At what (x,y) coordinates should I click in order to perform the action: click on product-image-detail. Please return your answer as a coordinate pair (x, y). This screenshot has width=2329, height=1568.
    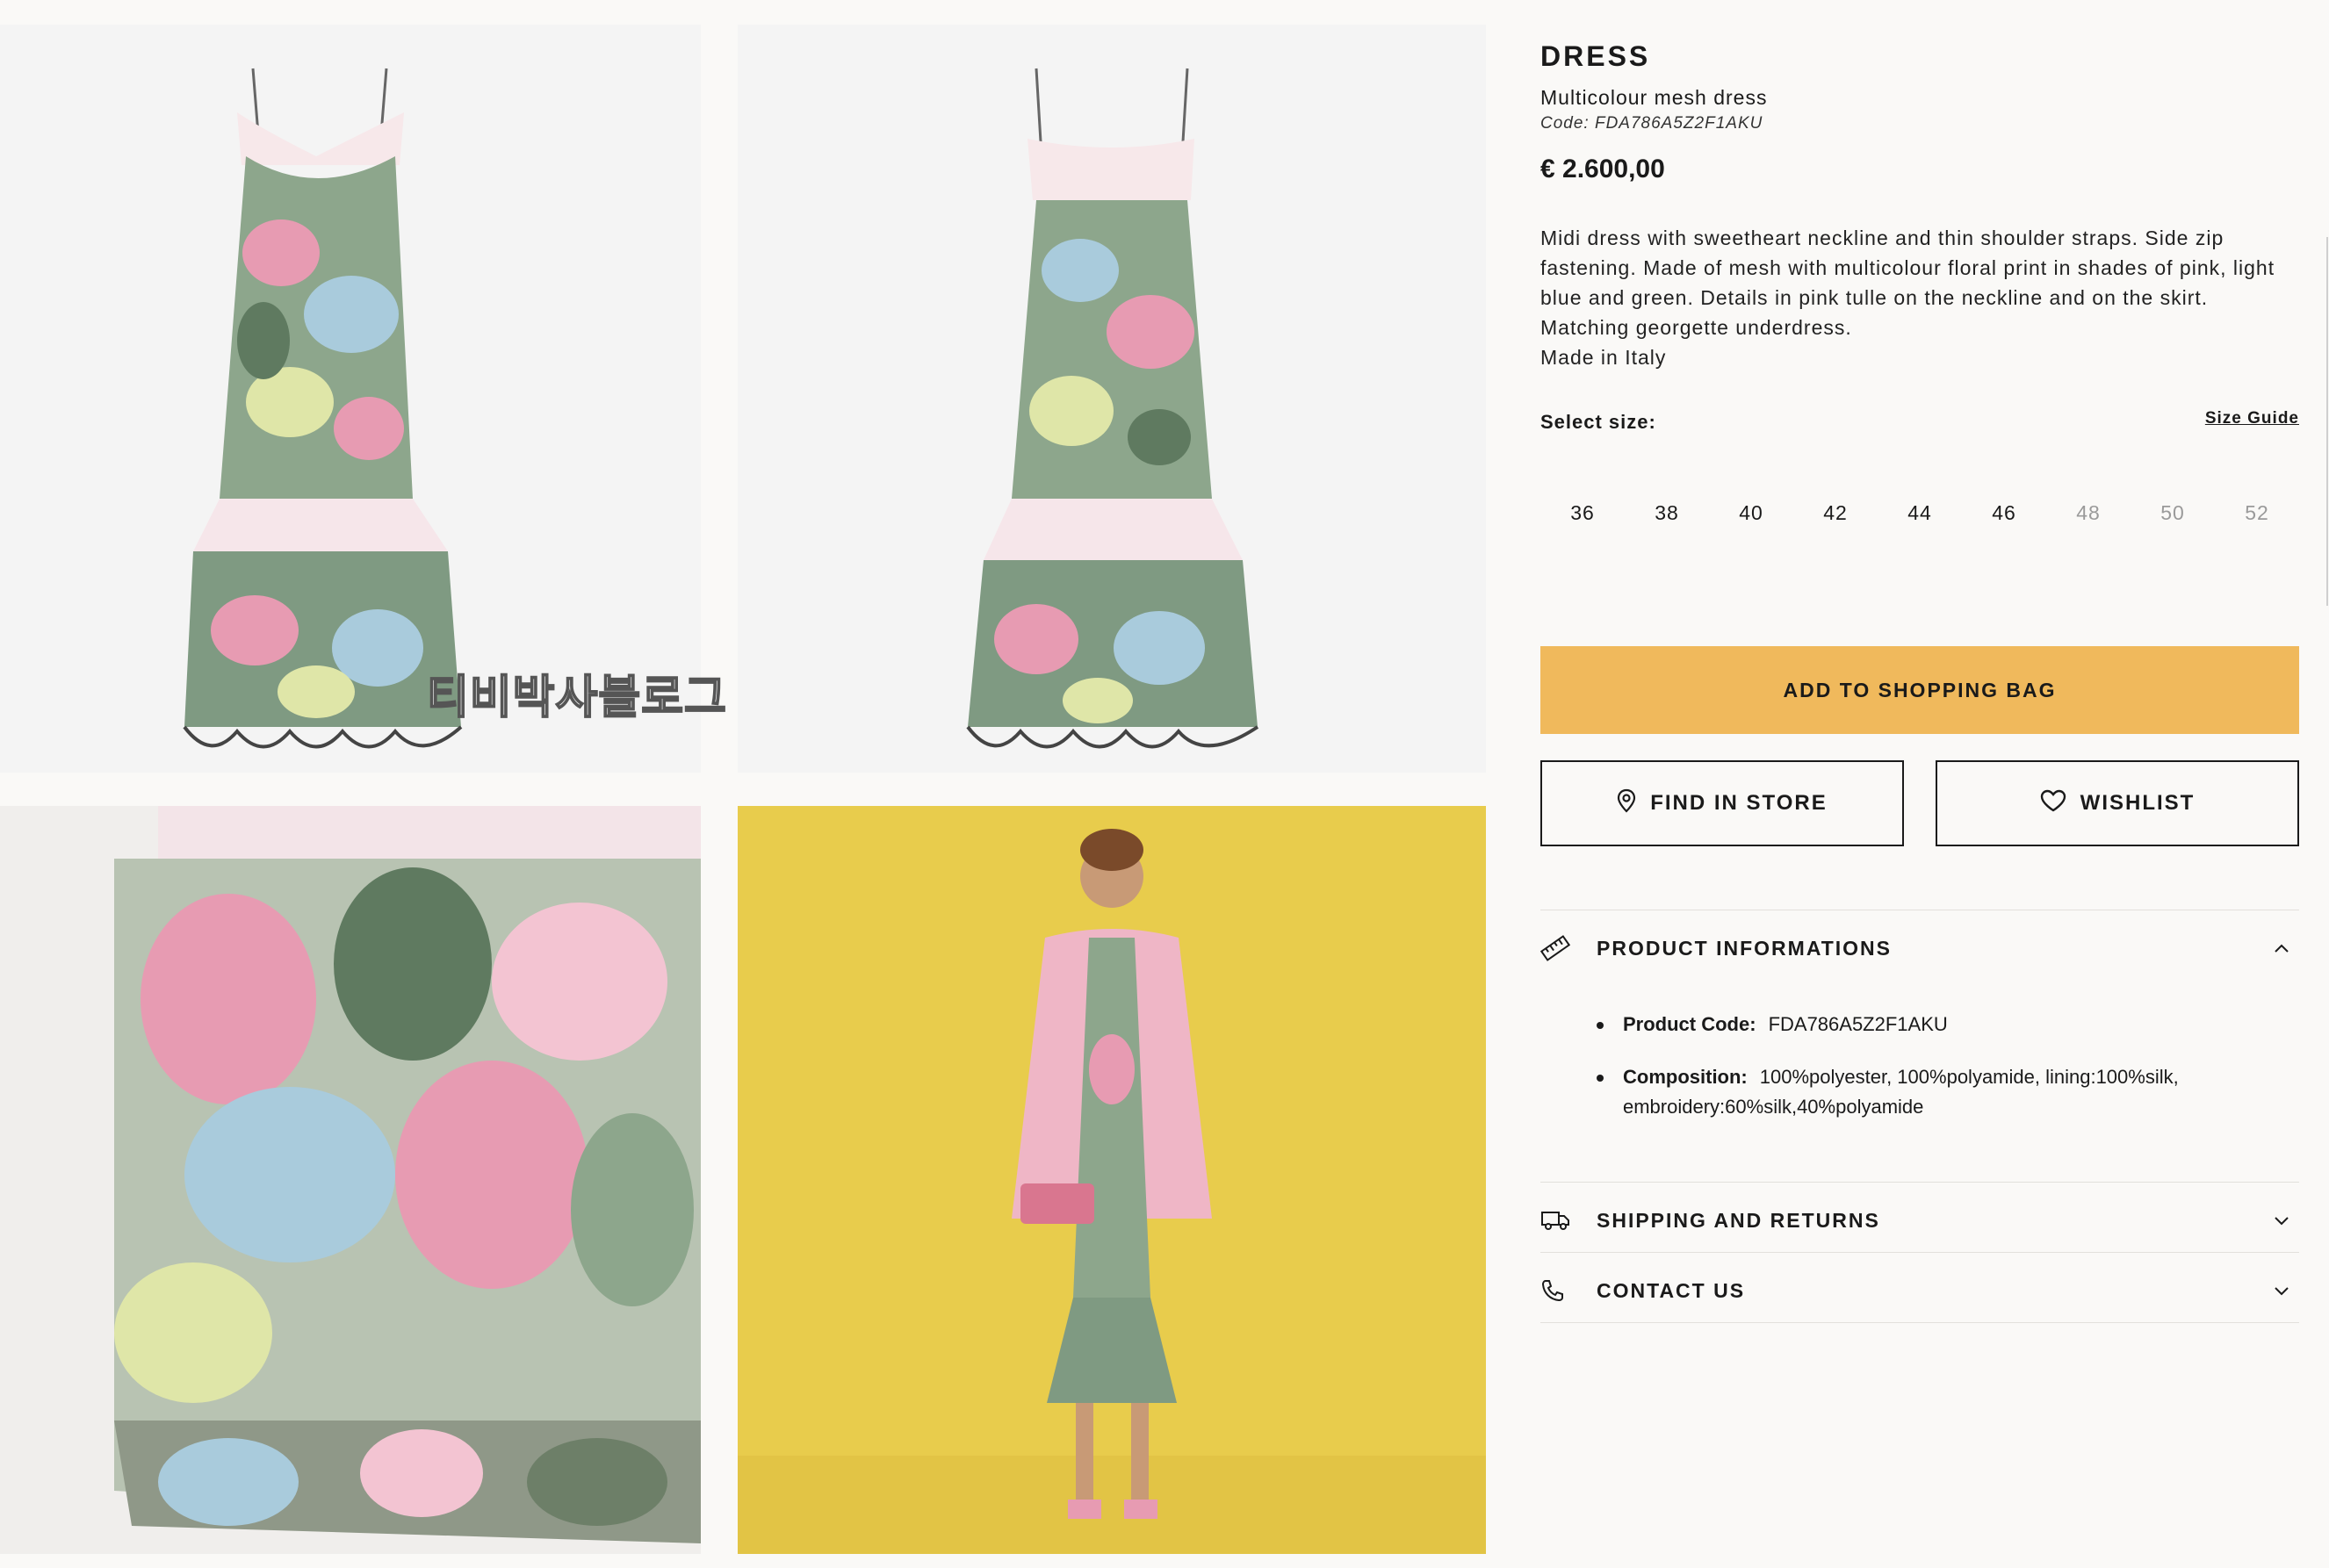
    Looking at the image, I should click on (350, 1180).